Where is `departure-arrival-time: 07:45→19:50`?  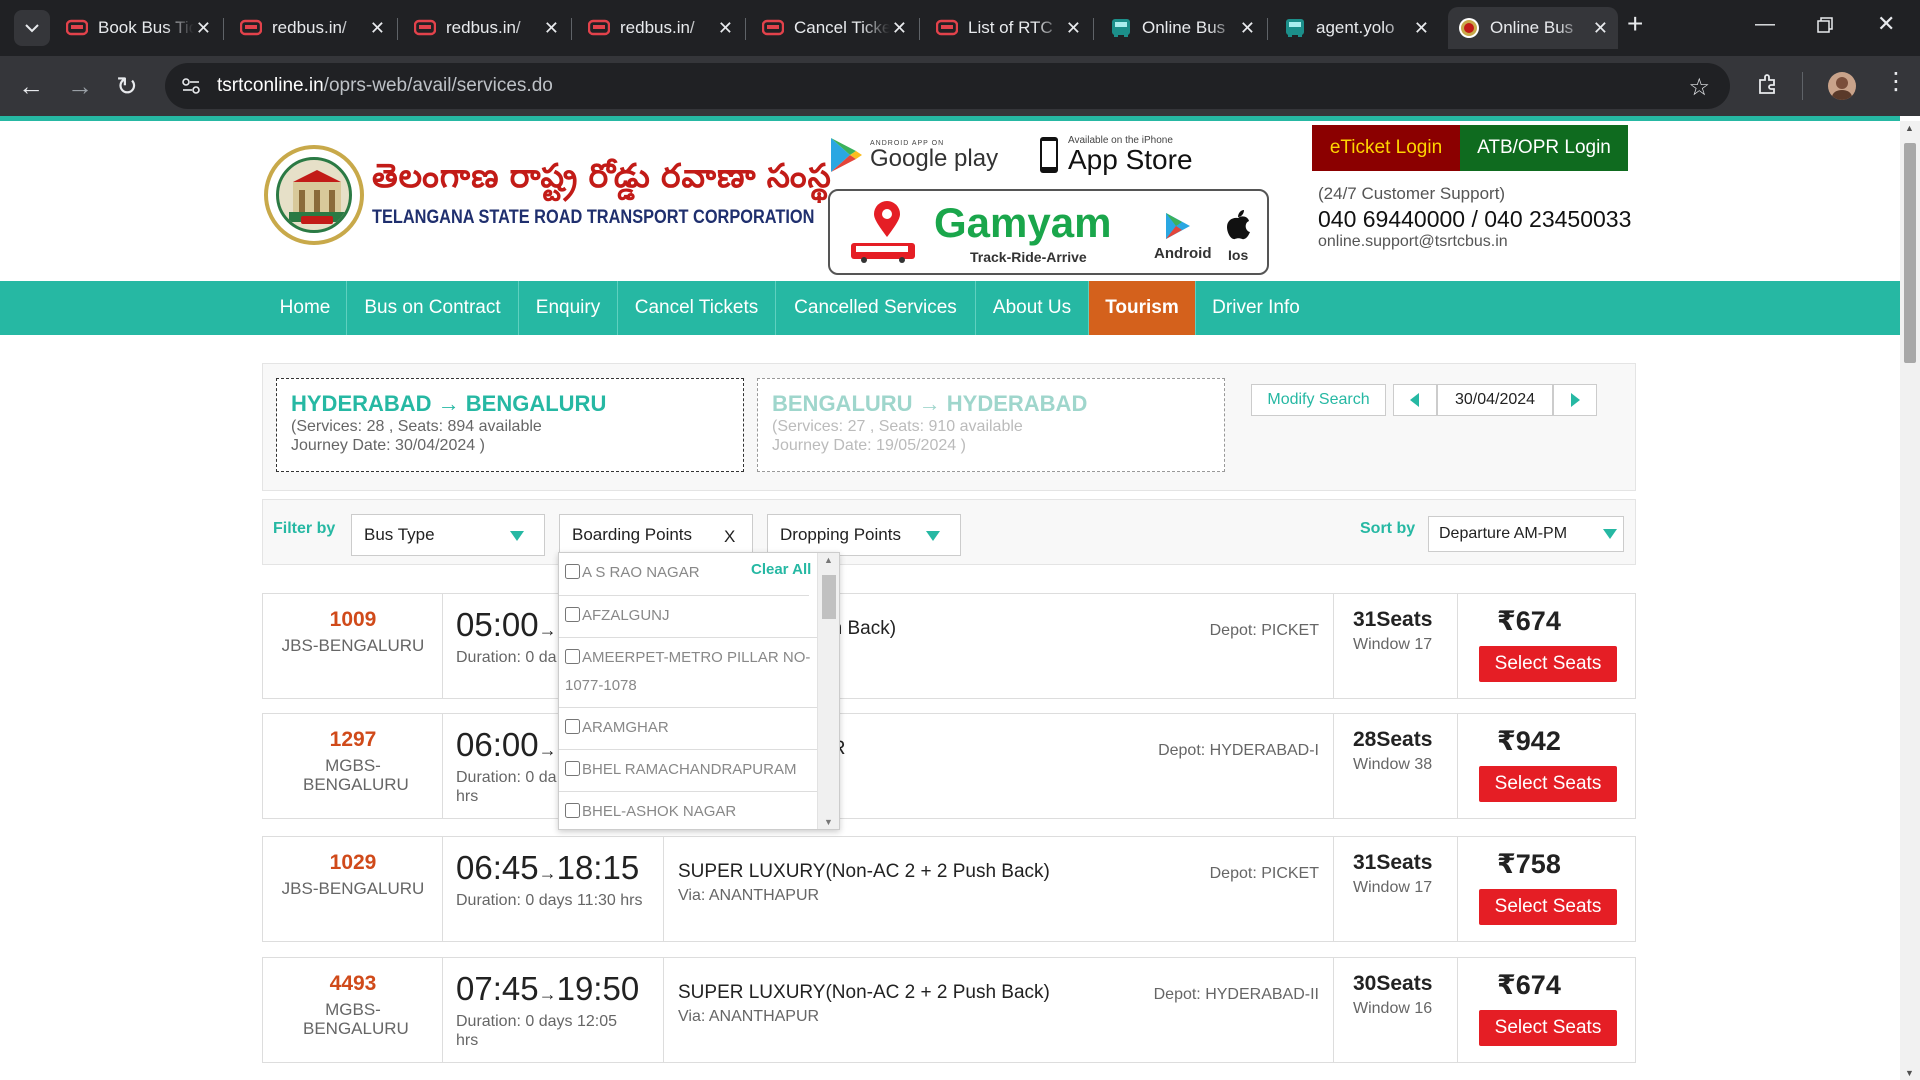 departure-arrival-time: 07:45→19:50 is located at coordinates (548, 988).